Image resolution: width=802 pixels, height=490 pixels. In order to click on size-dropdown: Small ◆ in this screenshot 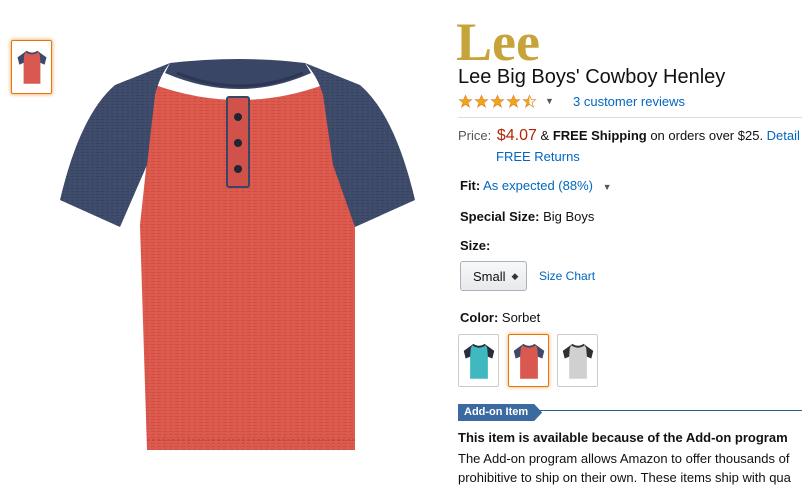, I will do `click(493, 276)`.